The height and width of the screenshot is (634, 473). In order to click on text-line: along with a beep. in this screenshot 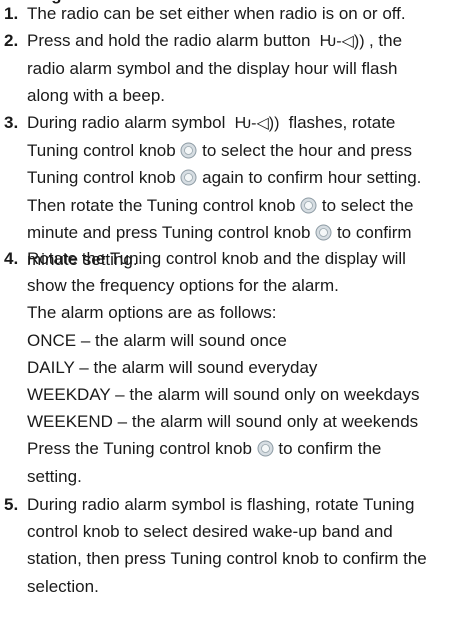, I will do `click(96, 96)`.